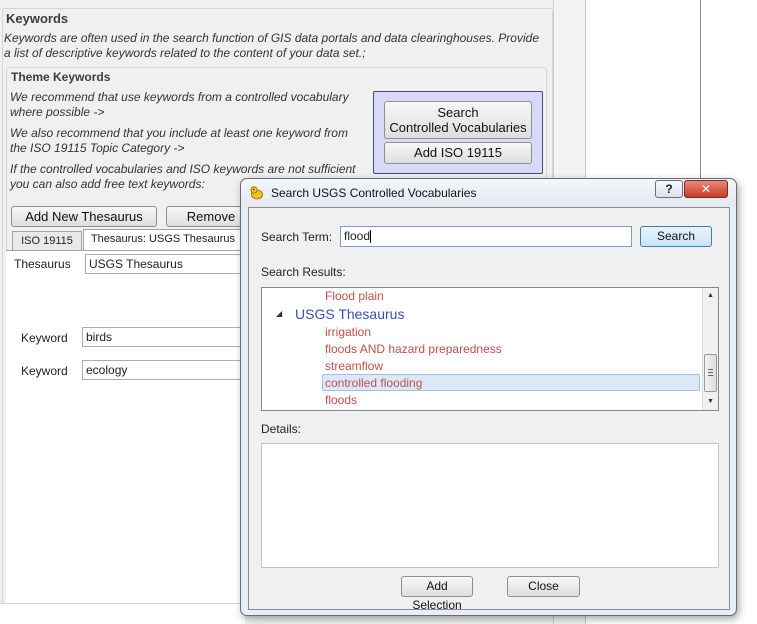 This screenshot has width=757, height=624. What do you see at coordinates (706, 189) in the screenshot?
I see `close-window-button: ✕` at bounding box center [706, 189].